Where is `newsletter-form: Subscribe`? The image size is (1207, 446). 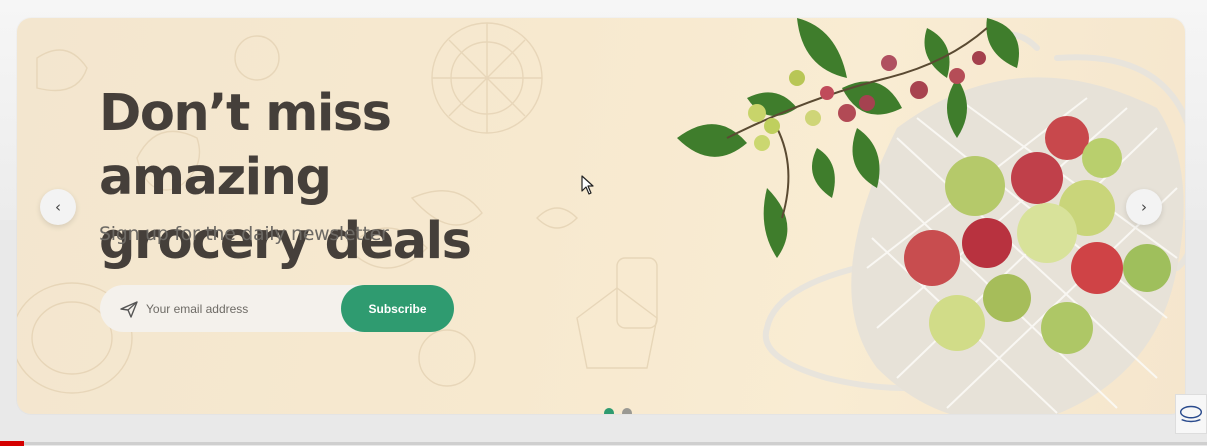
newsletter-form: Subscribe is located at coordinates (277, 308).